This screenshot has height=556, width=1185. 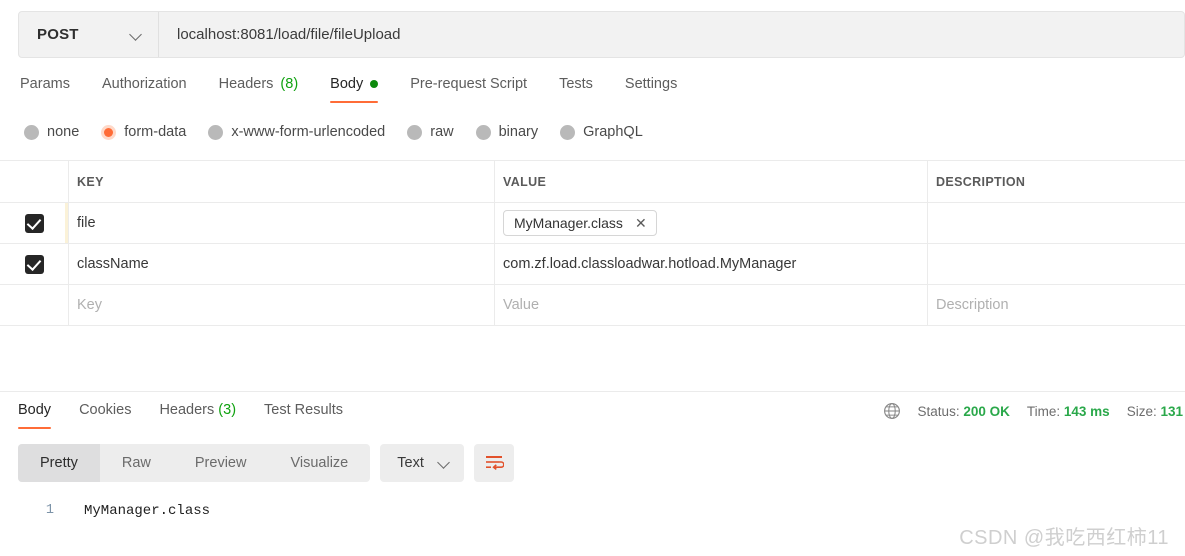 What do you see at coordinates (525, 181) in the screenshot?
I see `header-value-label: VALUE` at bounding box center [525, 181].